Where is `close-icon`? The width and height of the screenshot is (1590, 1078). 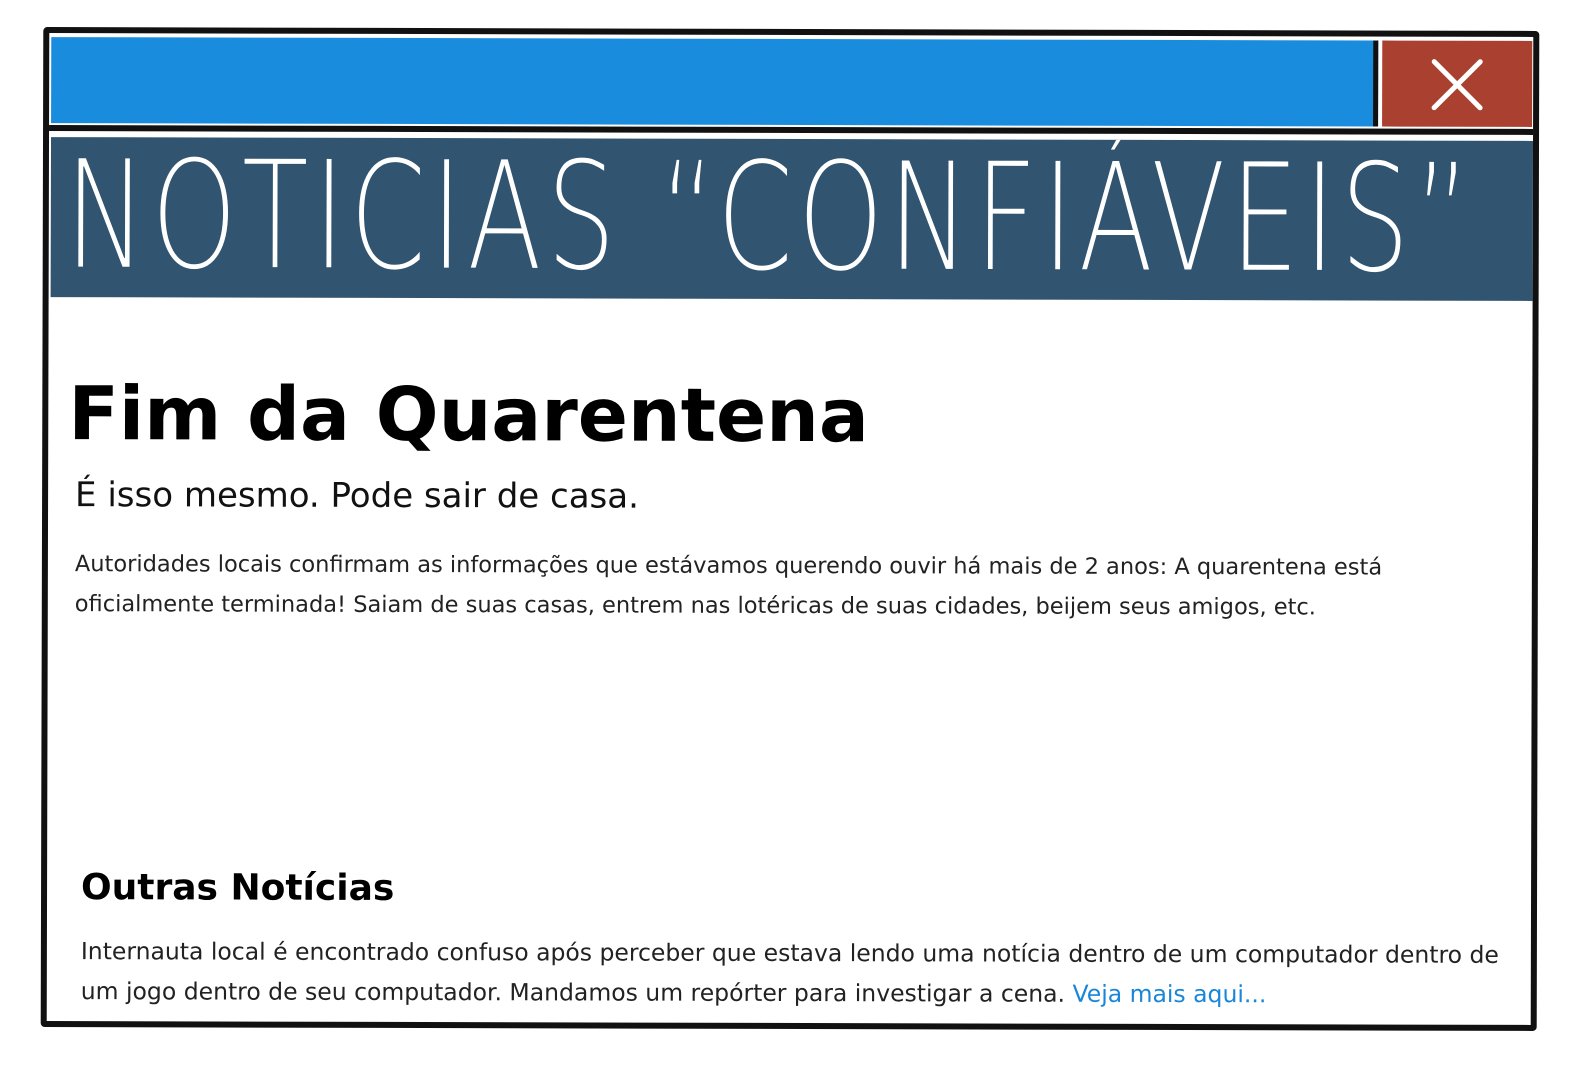 close-icon is located at coordinates (1457, 85).